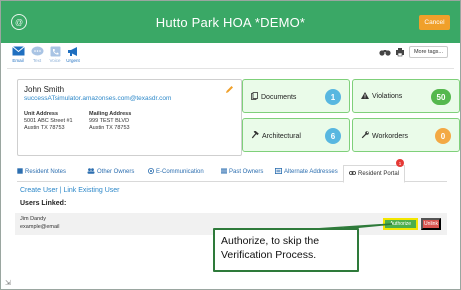 The height and width of the screenshot is (290, 461). What do you see at coordinates (406, 96) in the screenshot?
I see `violations-tile: Violations 50` at bounding box center [406, 96].